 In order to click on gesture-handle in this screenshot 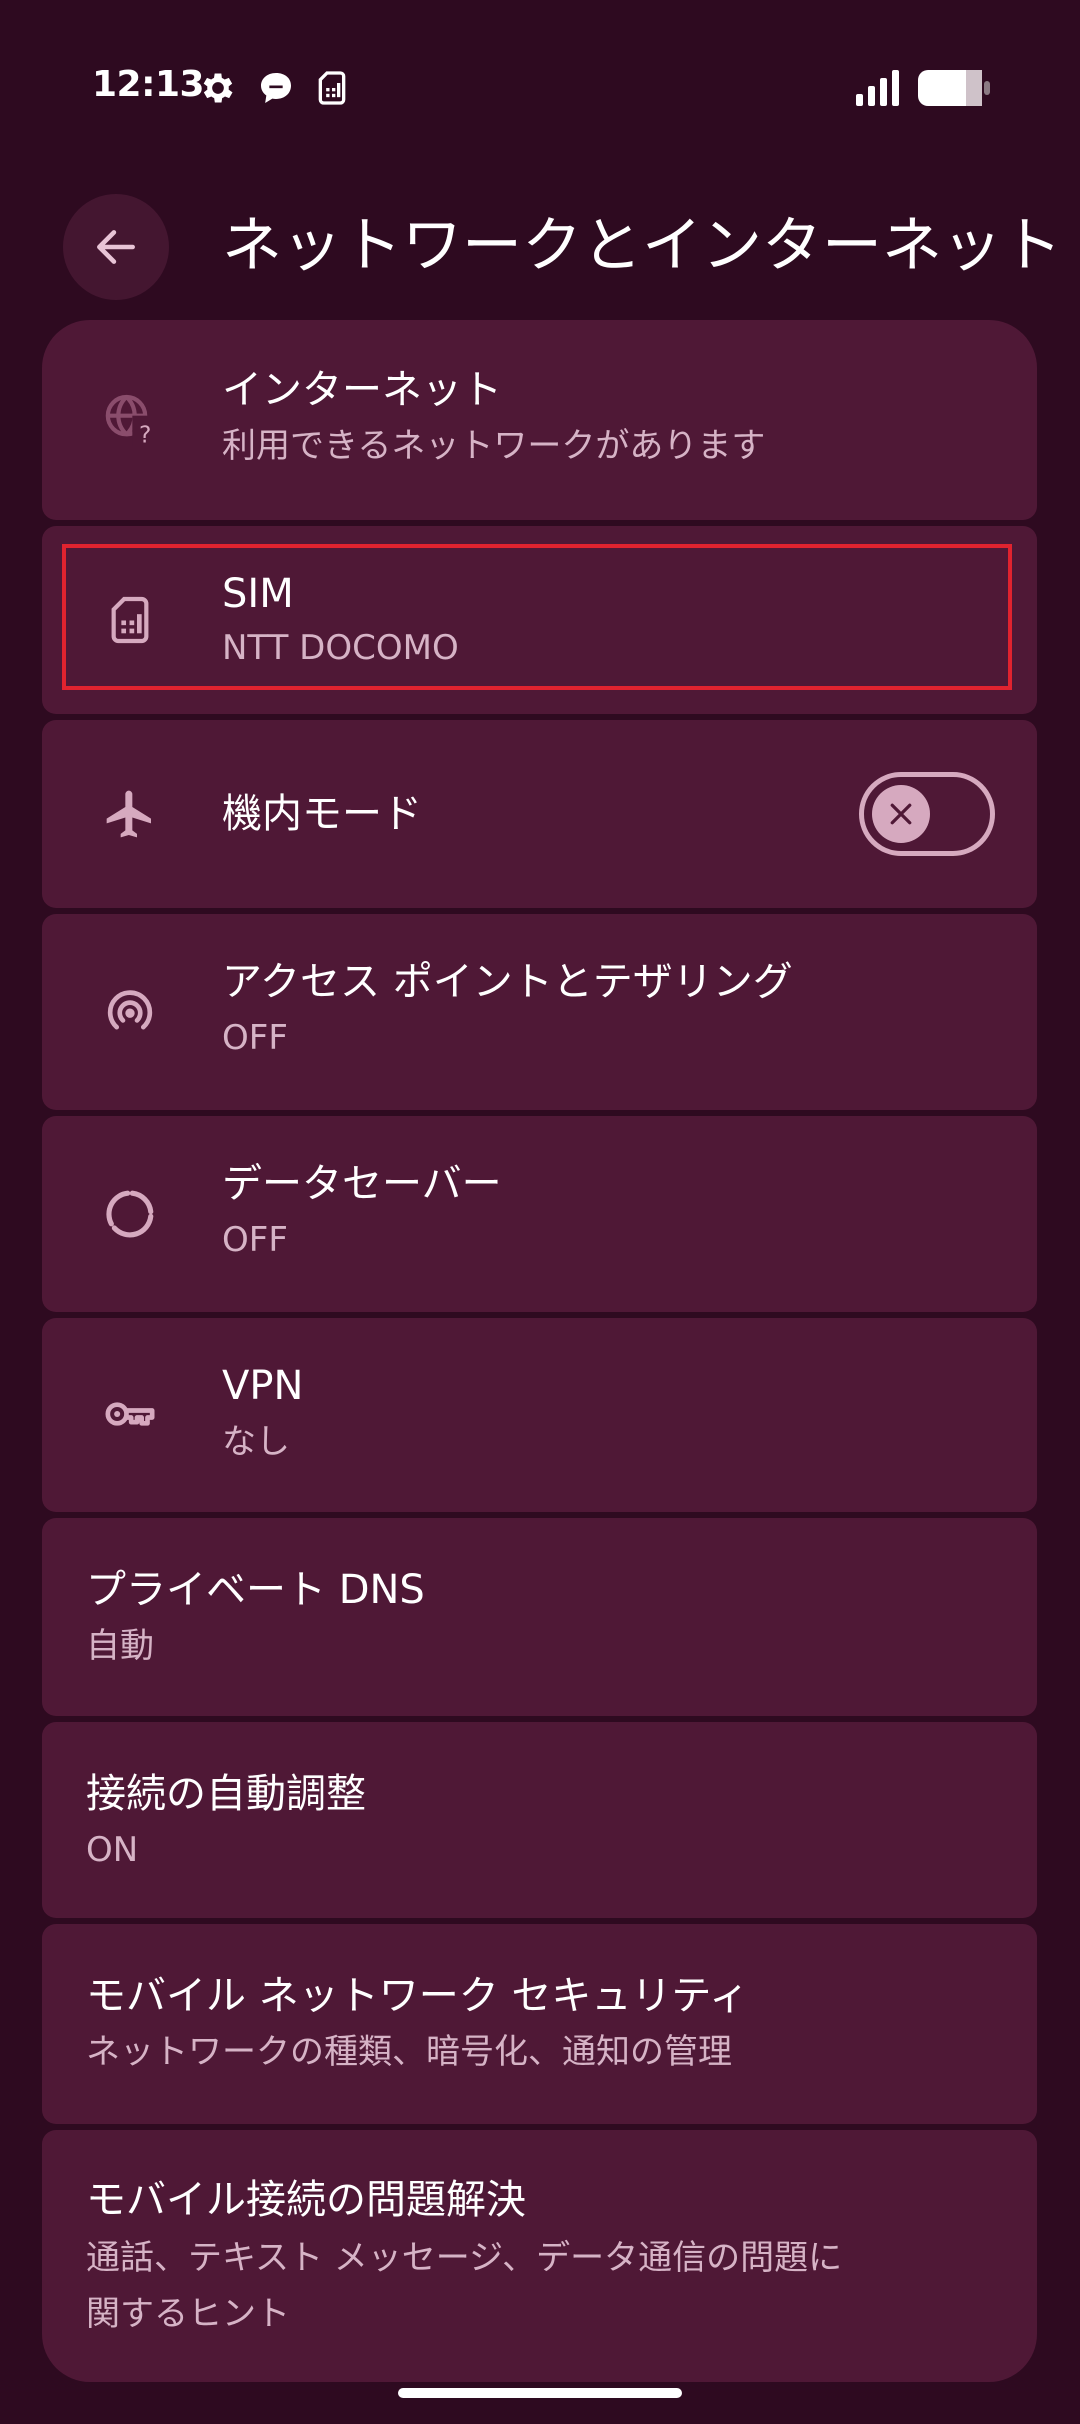, I will do `click(540, 2393)`.